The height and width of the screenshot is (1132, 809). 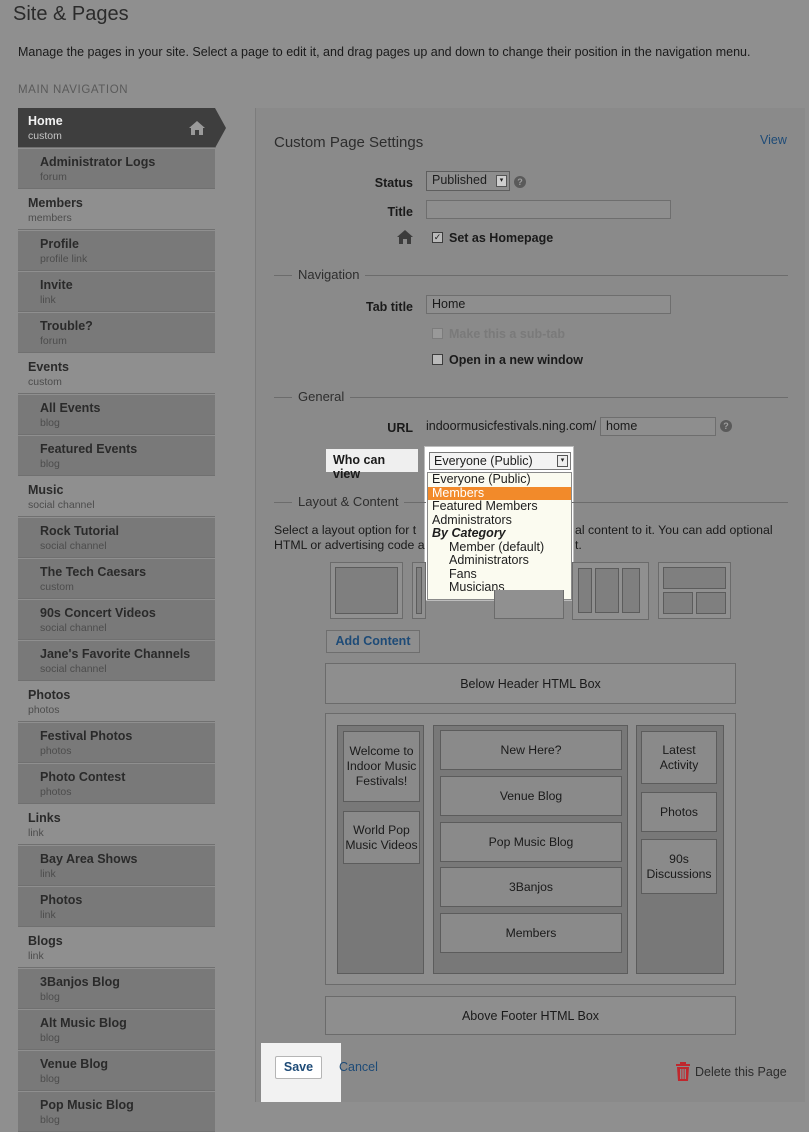 What do you see at coordinates (562, 461) in the screenshot?
I see `chevron-down-icon: ▾` at bounding box center [562, 461].